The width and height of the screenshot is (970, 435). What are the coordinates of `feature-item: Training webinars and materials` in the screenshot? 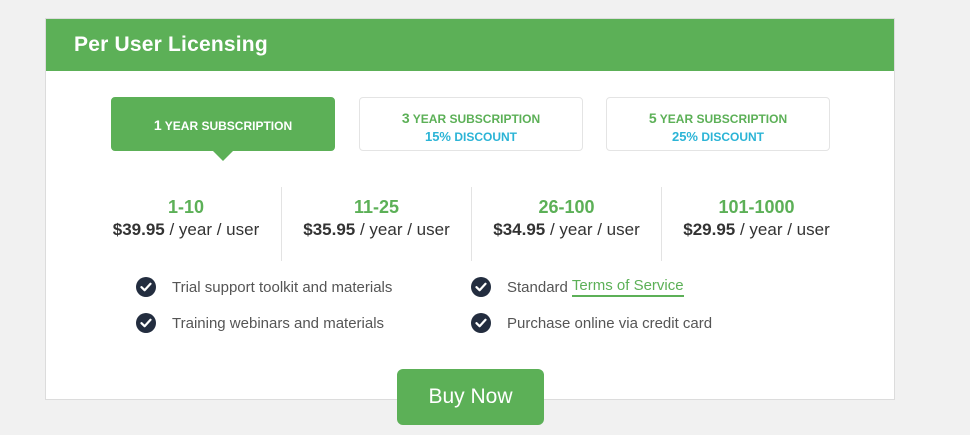 It's located at (260, 323).